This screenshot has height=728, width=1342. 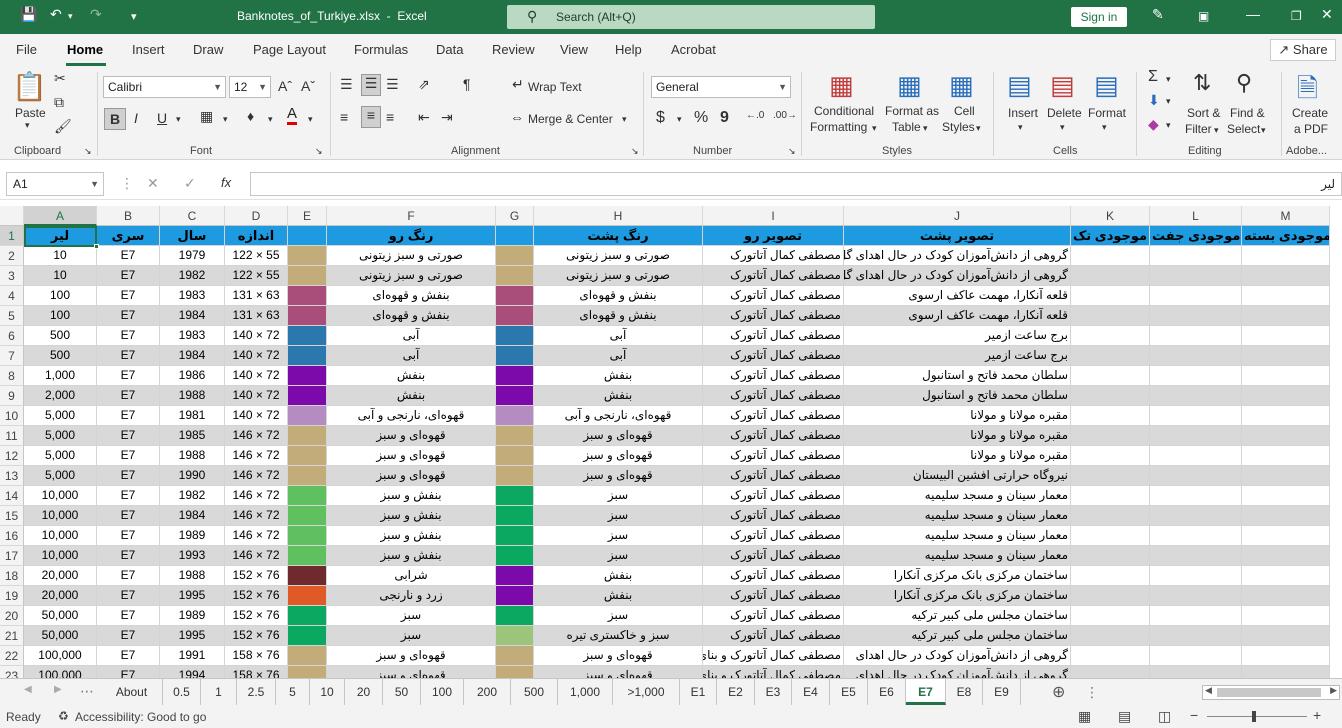 What do you see at coordinates (724, 118) in the screenshot?
I see `comma-button: 9` at bounding box center [724, 118].